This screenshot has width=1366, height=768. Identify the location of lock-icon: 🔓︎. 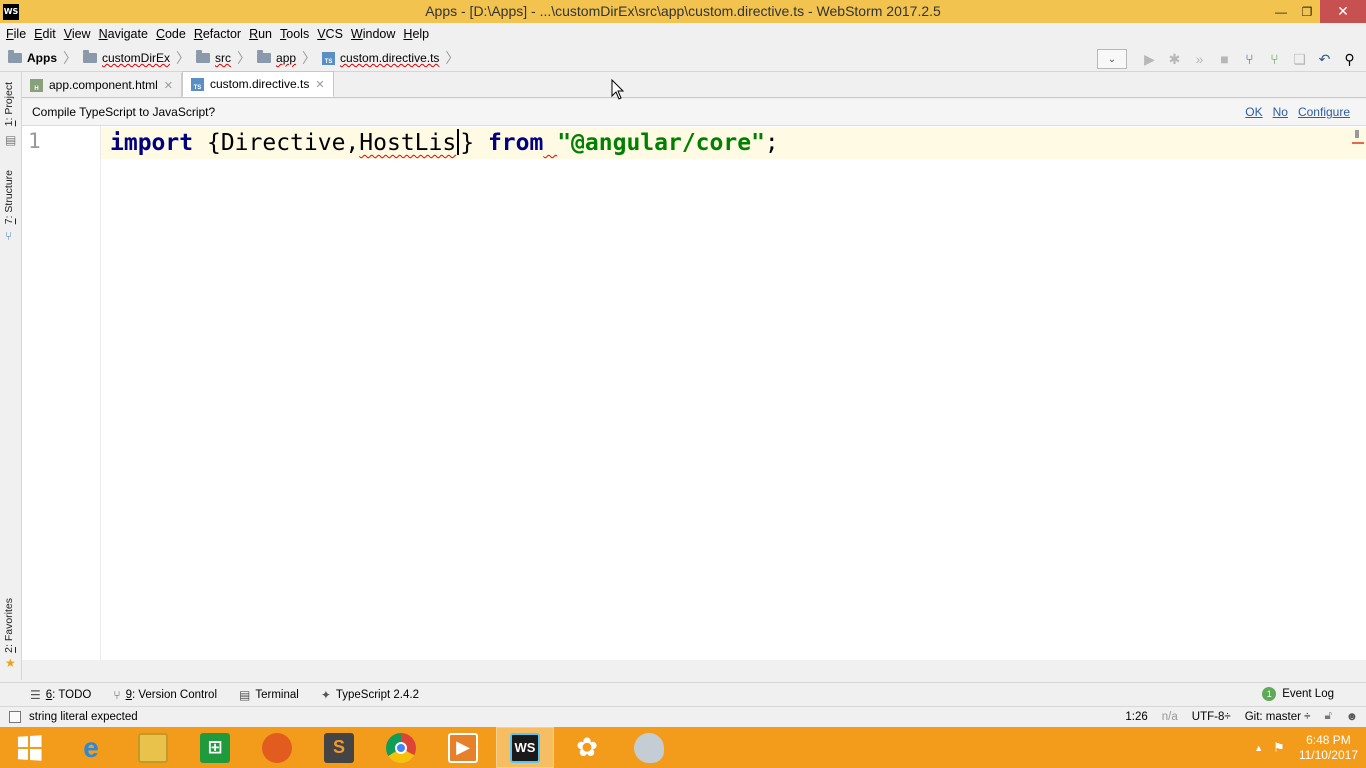
(1327, 716).